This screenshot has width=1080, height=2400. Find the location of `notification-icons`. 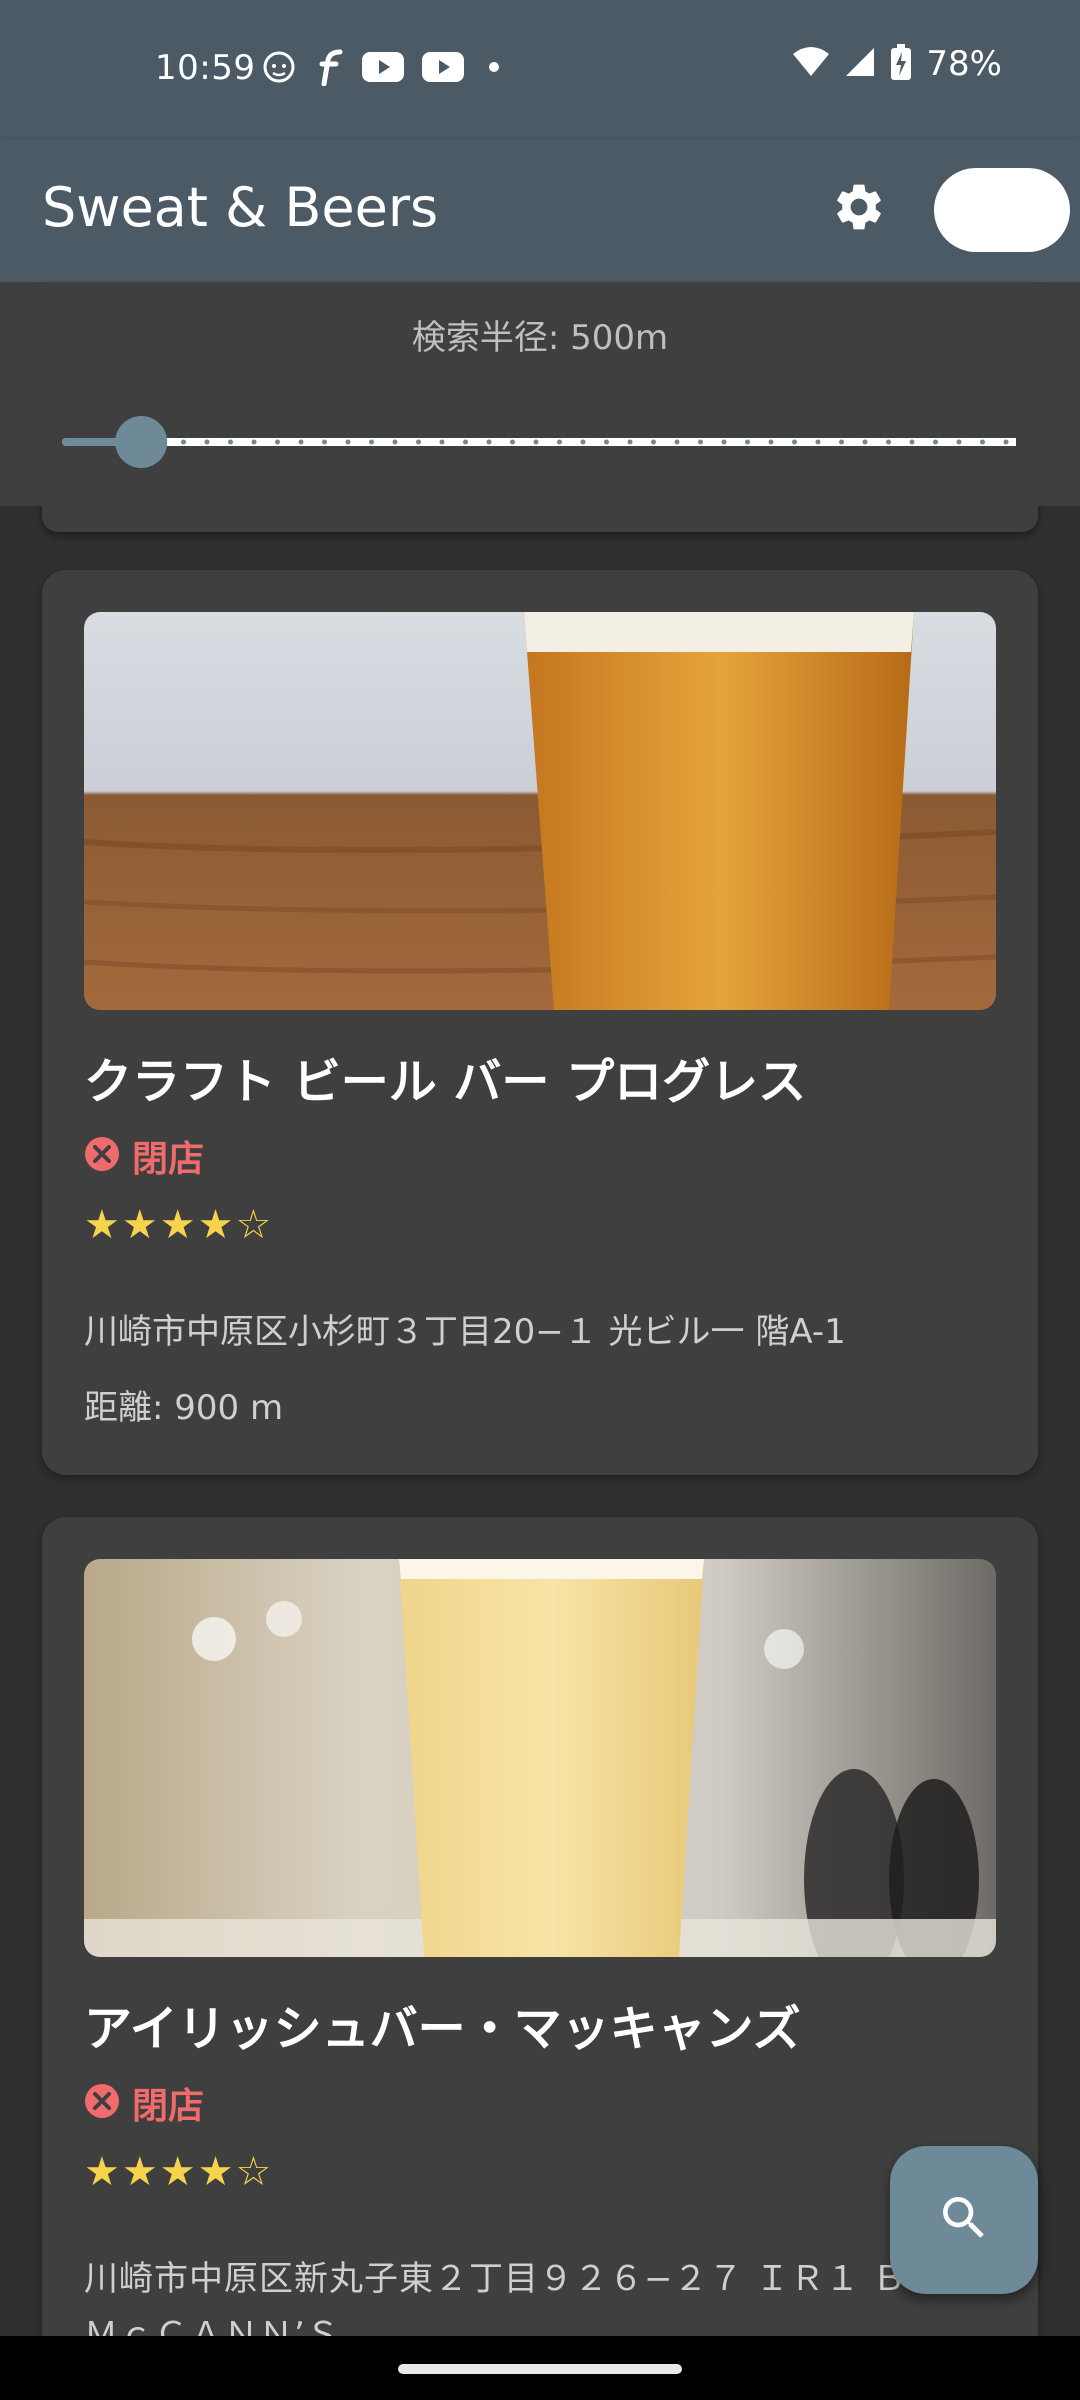

notification-icons is located at coordinates (384, 69).